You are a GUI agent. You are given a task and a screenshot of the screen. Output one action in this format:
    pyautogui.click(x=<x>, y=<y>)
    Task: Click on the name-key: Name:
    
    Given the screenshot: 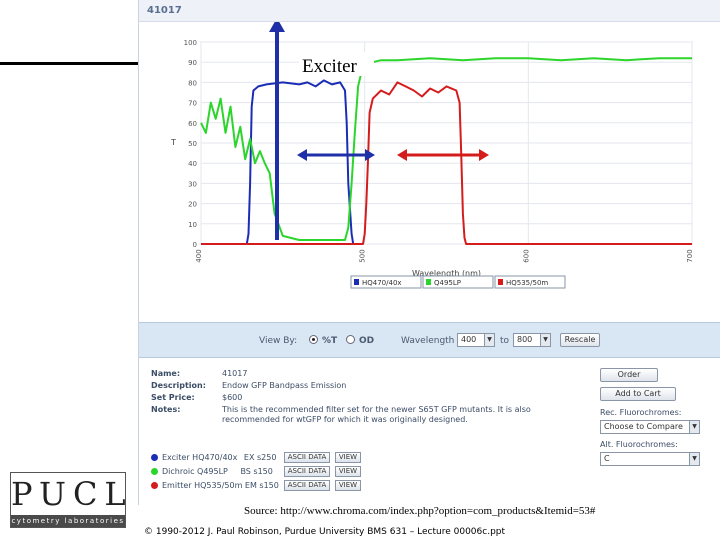 What is the action you would take?
    pyautogui.click(x=166, y=373)
    